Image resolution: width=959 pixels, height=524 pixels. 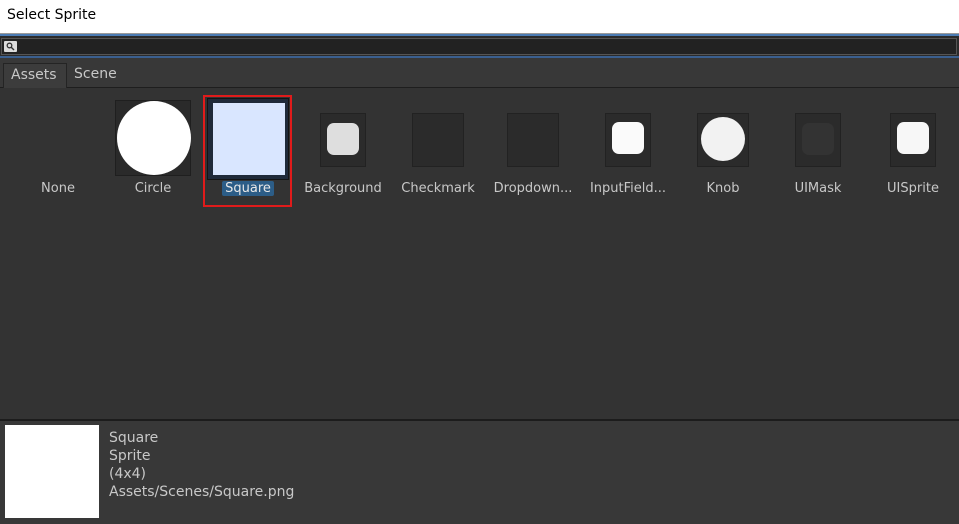 What do you see at coordinates (58, 150) in the screenshot?
I see `sprite-item-none: None` at bounding box center [58, 150].